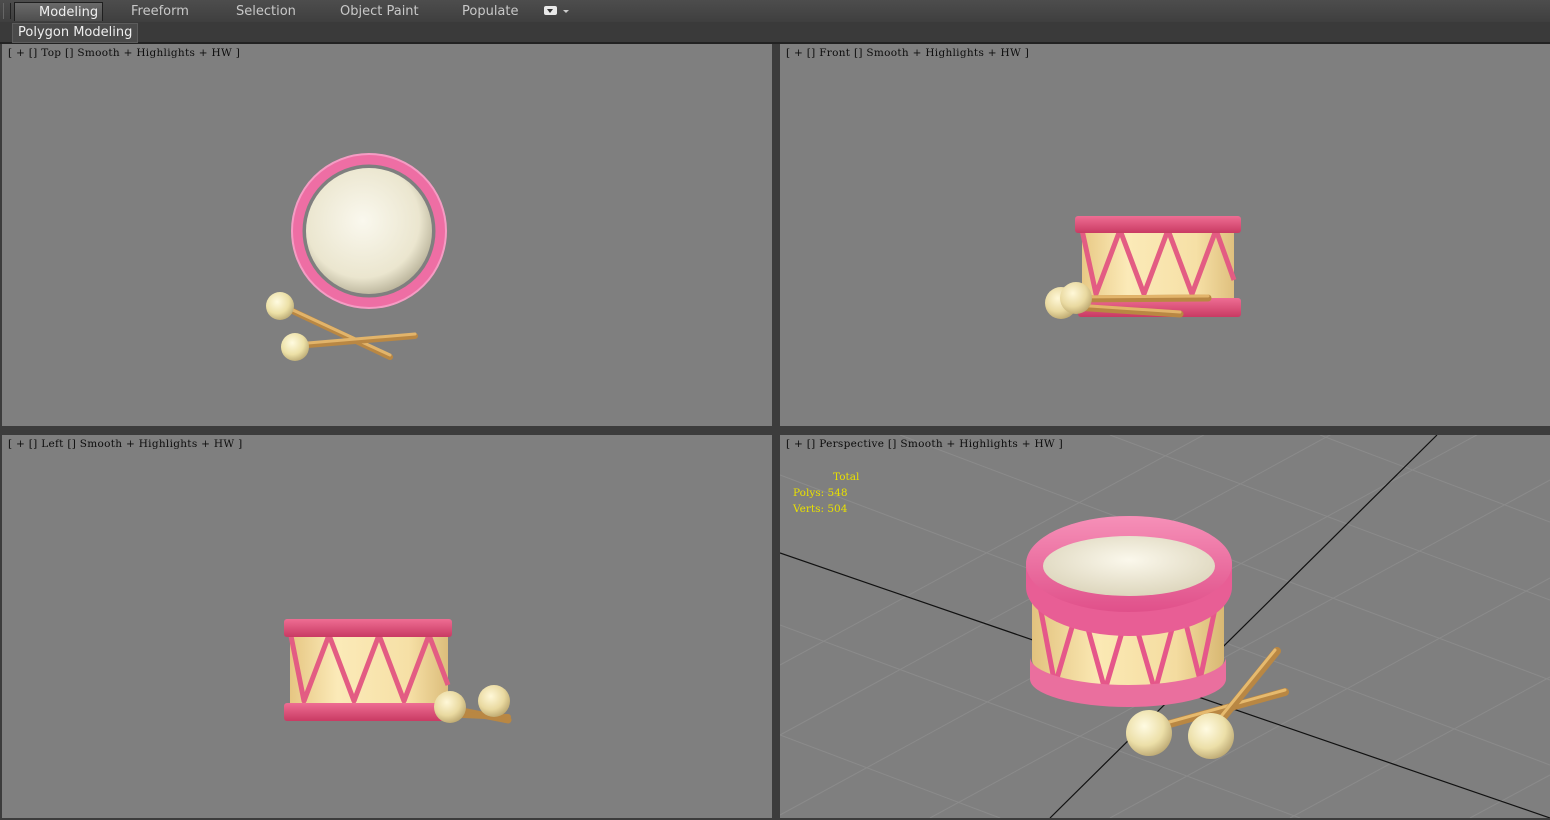 The width and height of the screenshot is (1550, 820). I want to click on statistics-overlay: Total Polys: 548 Verts: 504, so click(826, 493).